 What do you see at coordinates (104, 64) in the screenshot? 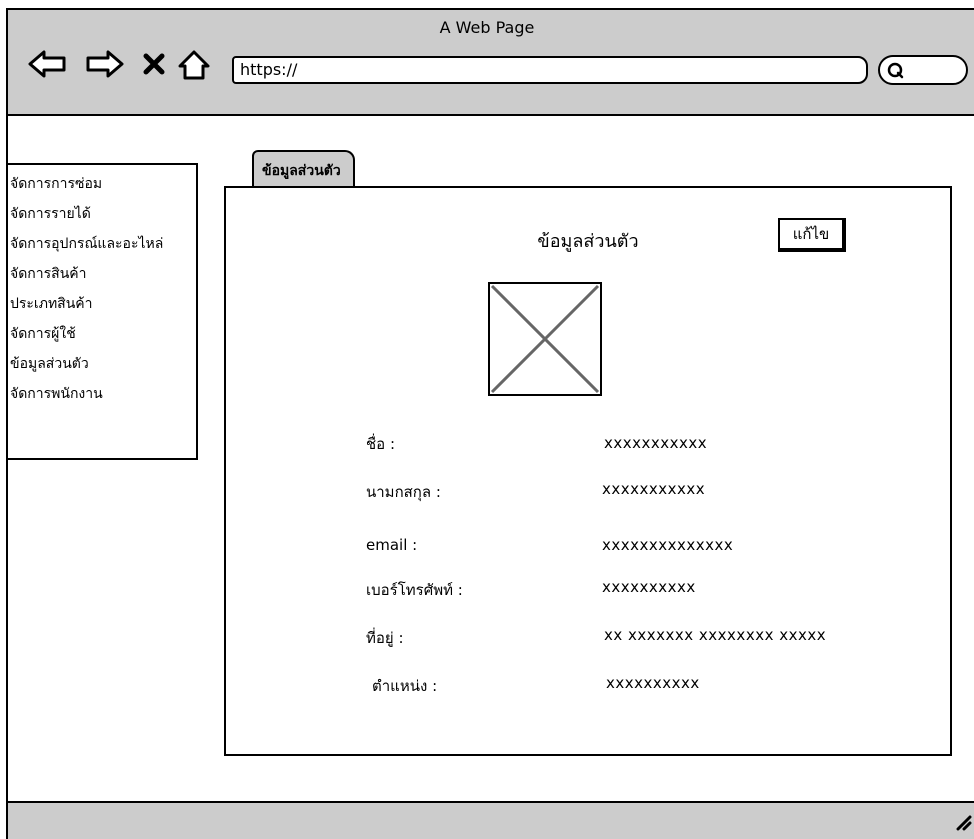
I see `forward-arrow-icon` at bounding box center [104, 64].